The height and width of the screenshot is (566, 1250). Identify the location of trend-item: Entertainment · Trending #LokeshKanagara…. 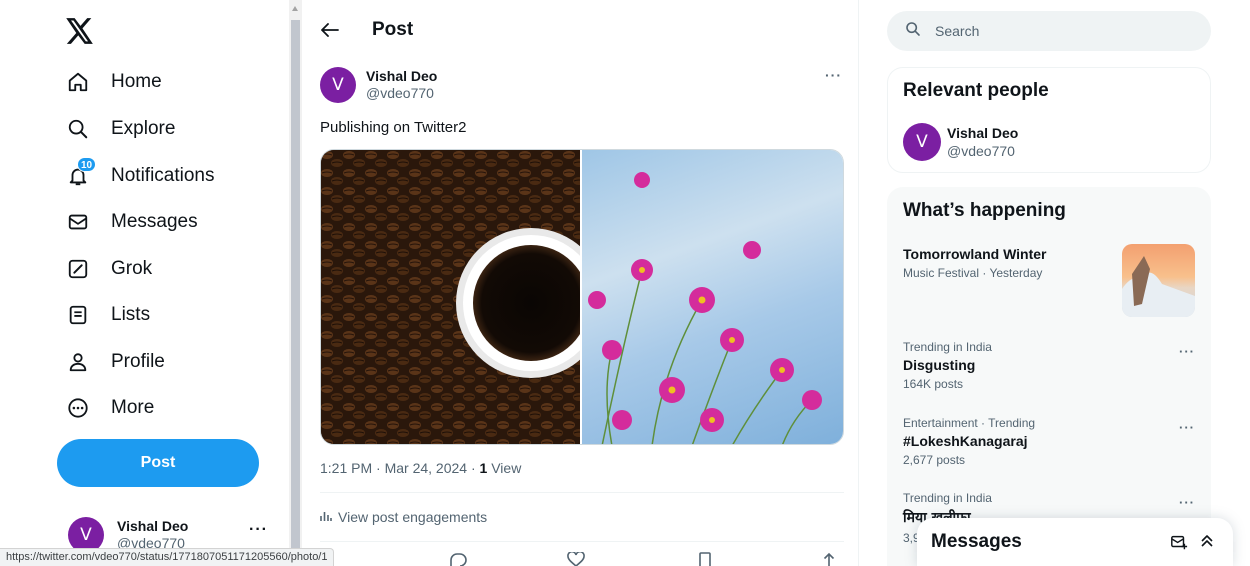
(1049, 441).